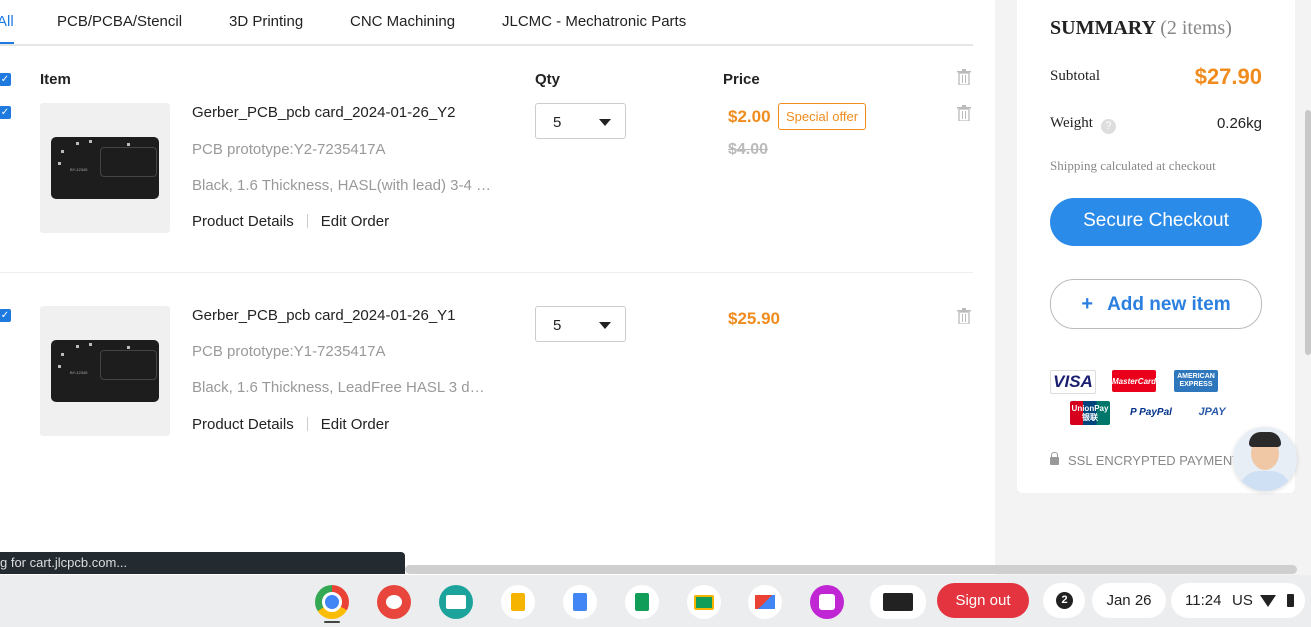 The height and width of the screenshot is (627, 1311). Describe the element at coordinates (5, 79) in the screenshot. I see `select-all-checkbox: ✓` at that location.